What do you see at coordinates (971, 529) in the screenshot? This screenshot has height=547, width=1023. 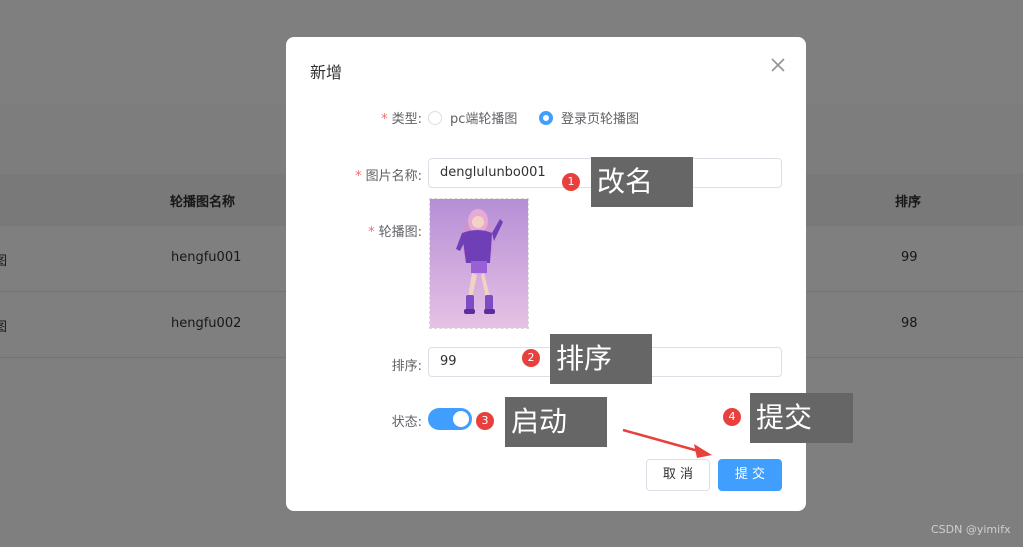 I see `watermark: CSDN @yimifx` at bounding box center [971, 529].